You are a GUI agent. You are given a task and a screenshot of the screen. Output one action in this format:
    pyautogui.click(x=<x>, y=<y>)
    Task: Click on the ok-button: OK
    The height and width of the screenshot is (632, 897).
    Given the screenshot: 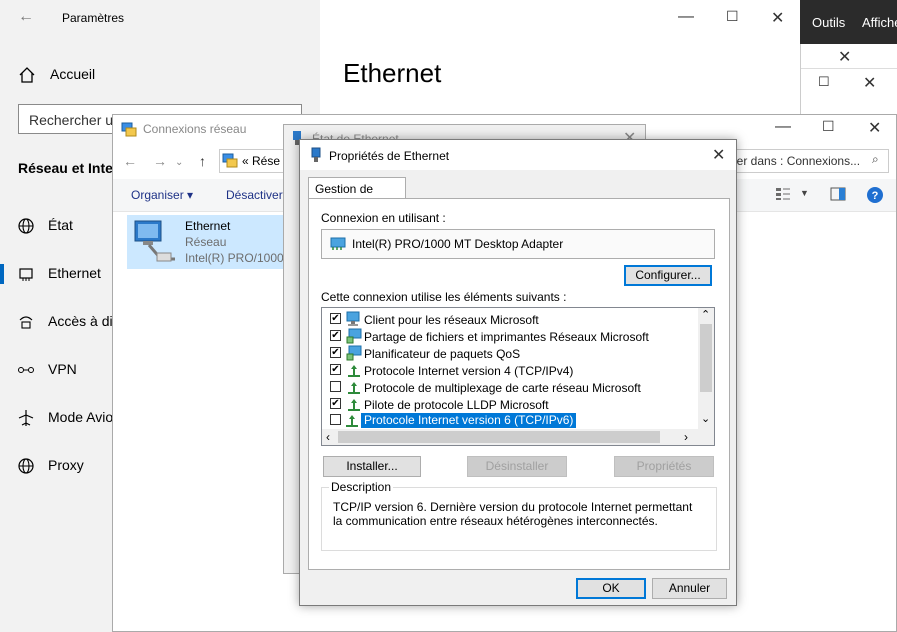 What is the action you would take?
    pyautogui.click(x=611, y=588)
    